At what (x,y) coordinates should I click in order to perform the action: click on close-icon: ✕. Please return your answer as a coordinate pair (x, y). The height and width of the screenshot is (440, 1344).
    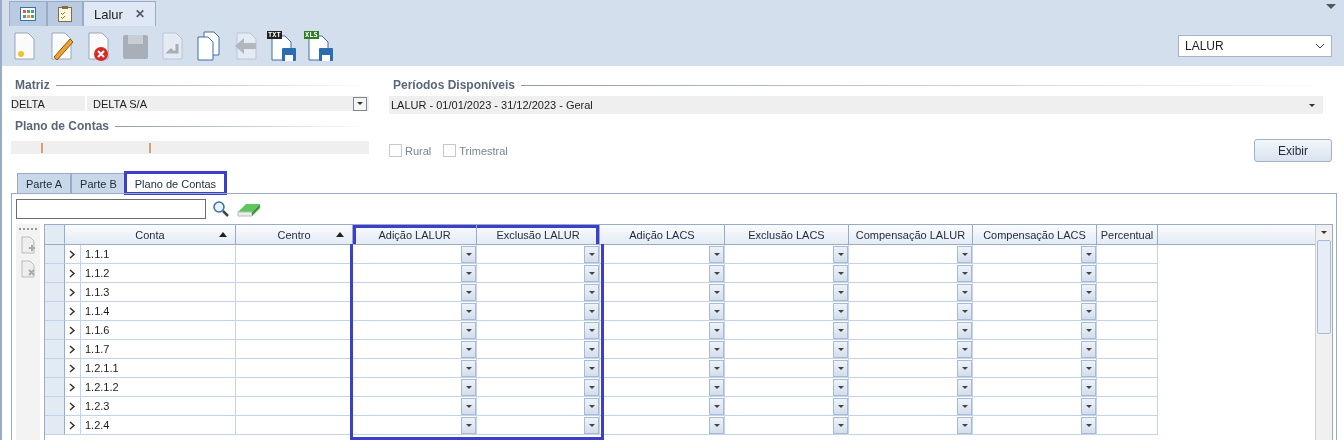
    Looking at the image, I should click on (139, 14).